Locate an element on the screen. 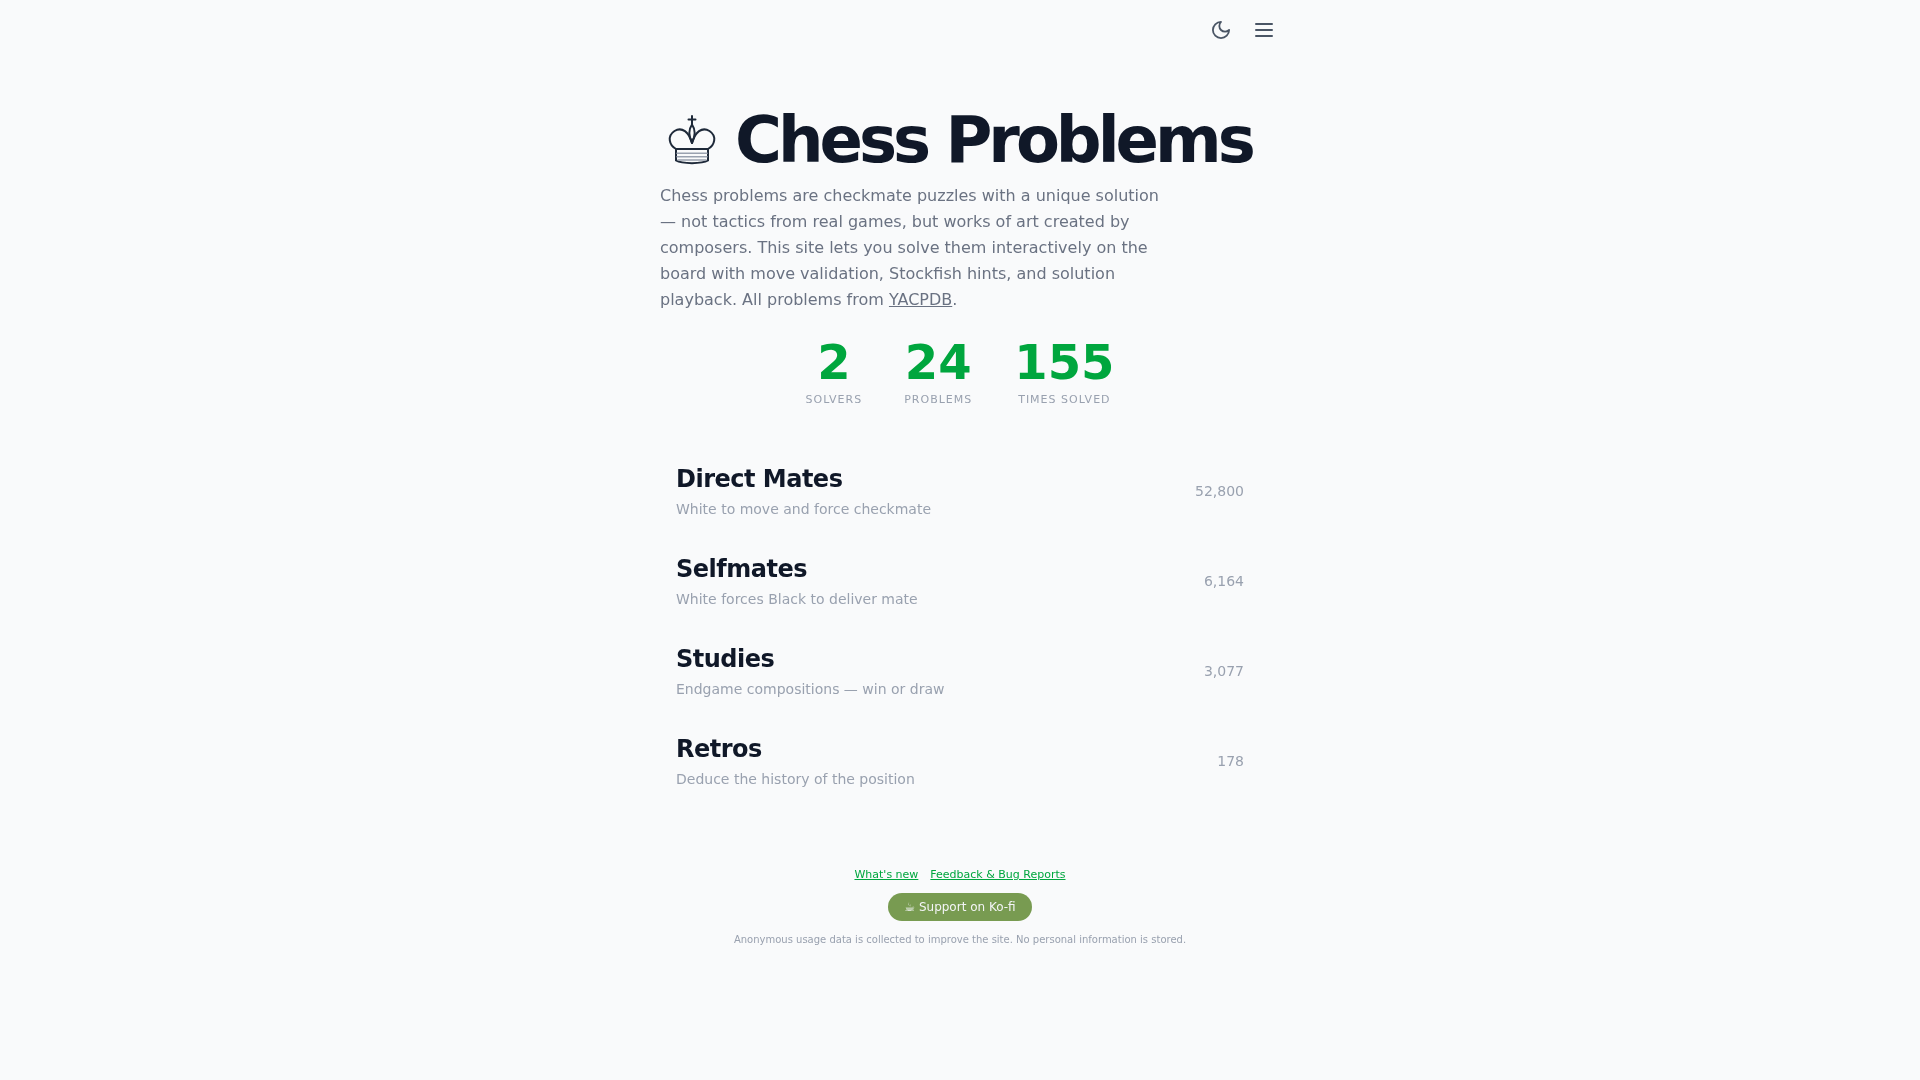 This screenshot has height=1080, width=1920. category-title: Retros is located at coordinates (795, 749).